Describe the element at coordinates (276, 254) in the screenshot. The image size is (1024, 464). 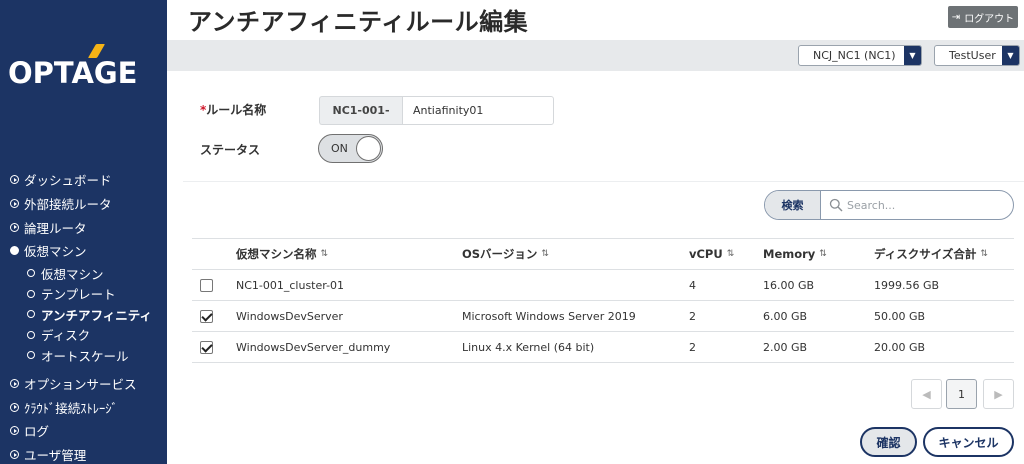
I see `header-vm-name-text: 仮想マシン名称` at that location.